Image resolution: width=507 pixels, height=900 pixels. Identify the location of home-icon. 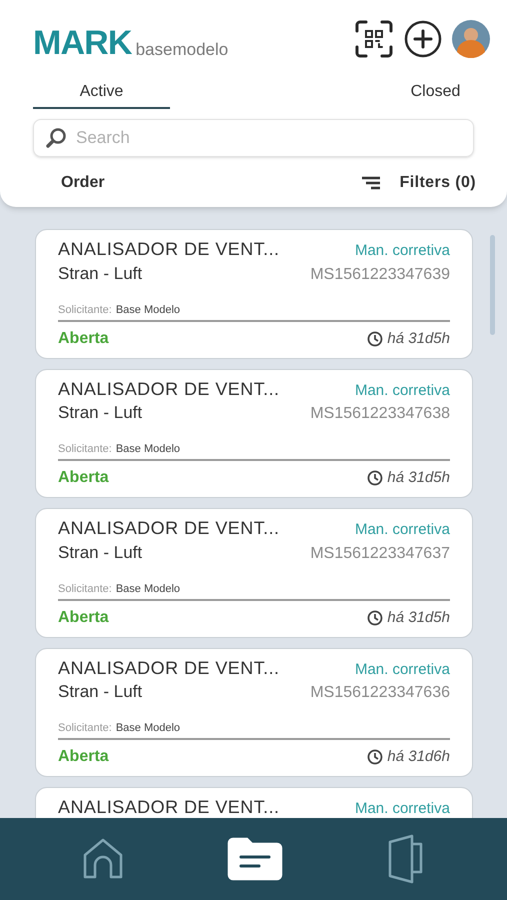
(103, 859).